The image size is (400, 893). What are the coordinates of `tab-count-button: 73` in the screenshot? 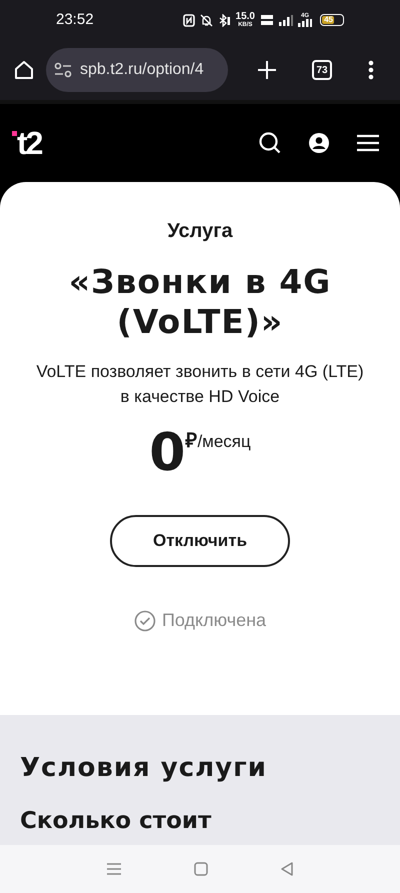 It's located at (322, 70).